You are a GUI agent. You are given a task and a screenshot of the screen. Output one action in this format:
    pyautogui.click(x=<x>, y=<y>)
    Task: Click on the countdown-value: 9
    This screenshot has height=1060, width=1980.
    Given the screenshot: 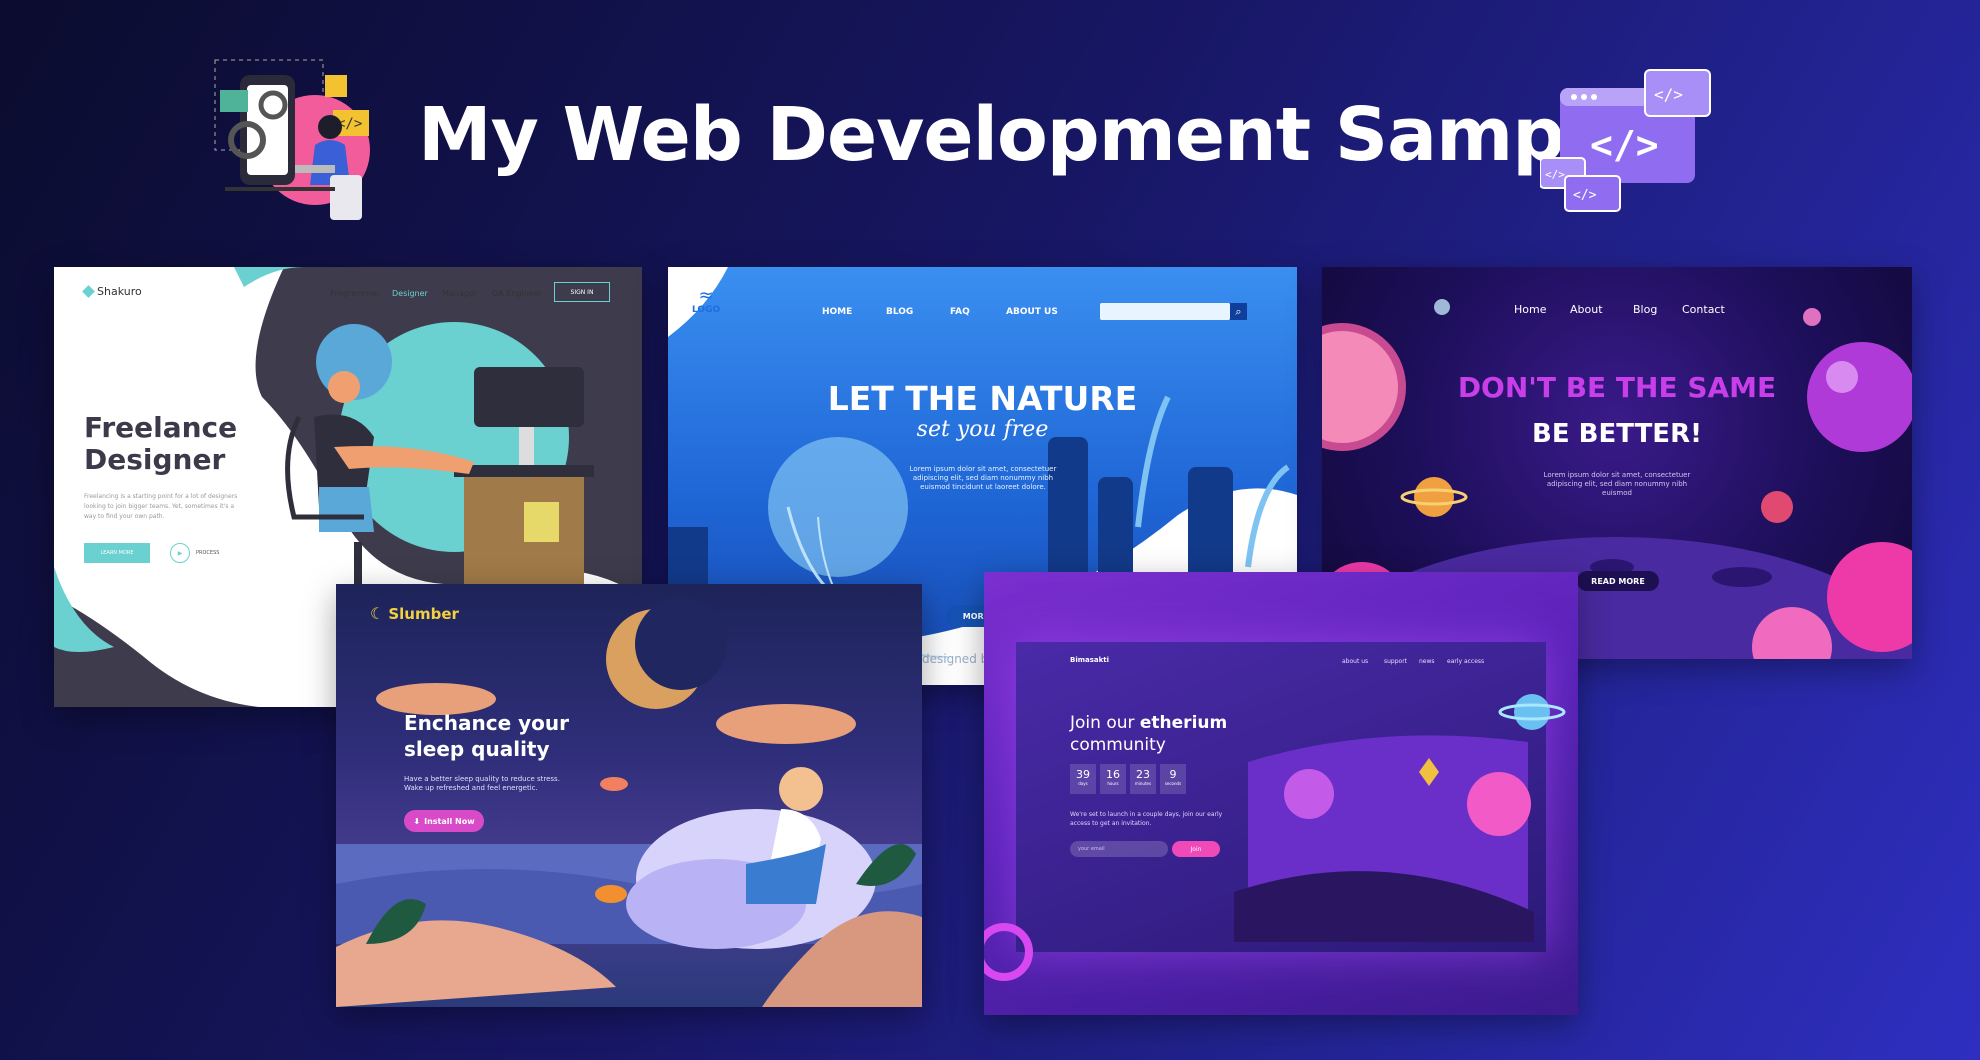 What is the action you would take?
    pyautogui.click(x=1173, y=774)
    